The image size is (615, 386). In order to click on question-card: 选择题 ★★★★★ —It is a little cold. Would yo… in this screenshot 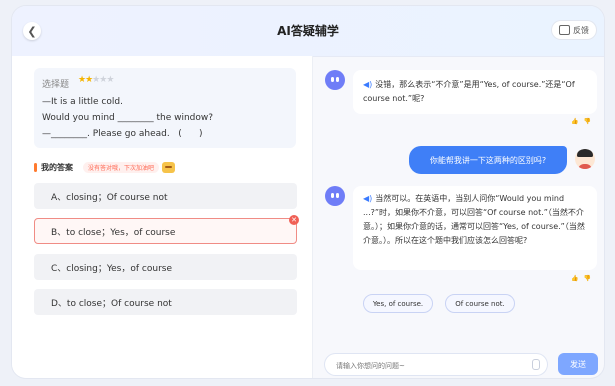, I will do `click(165, 108)`.